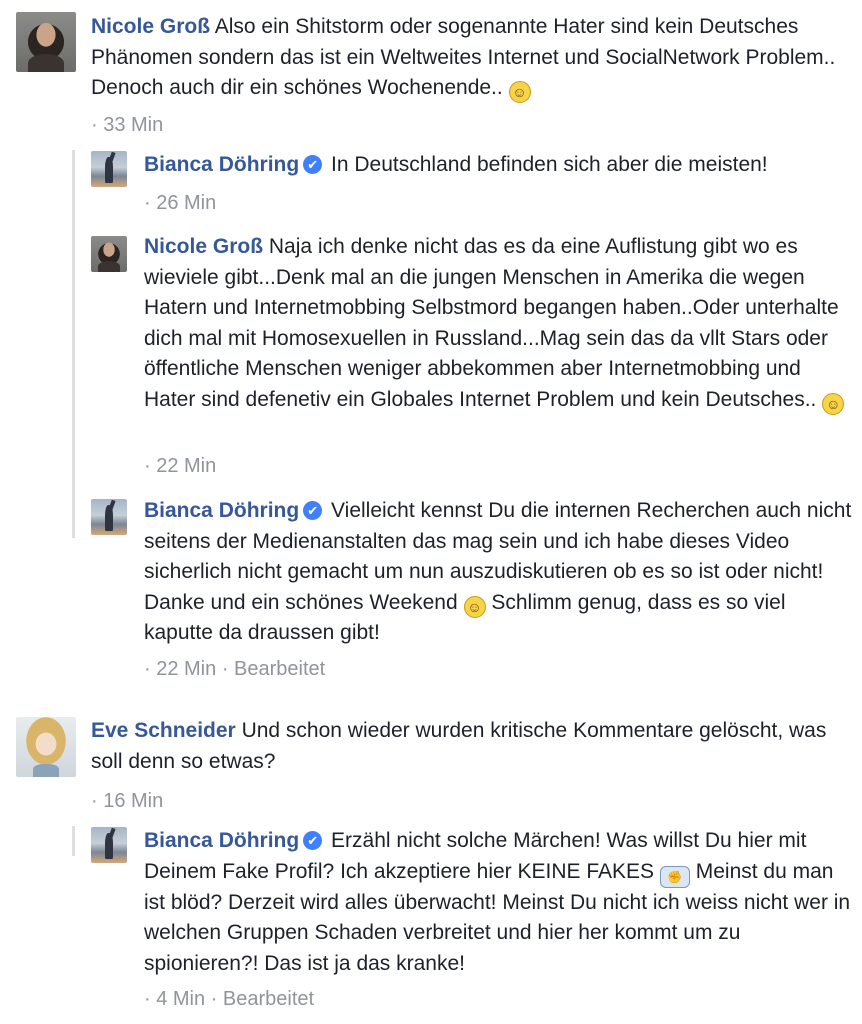  Describe the element at coordinates (674, 876) in the screenshot. I see `fist-bump-icon: ✊` at that location.